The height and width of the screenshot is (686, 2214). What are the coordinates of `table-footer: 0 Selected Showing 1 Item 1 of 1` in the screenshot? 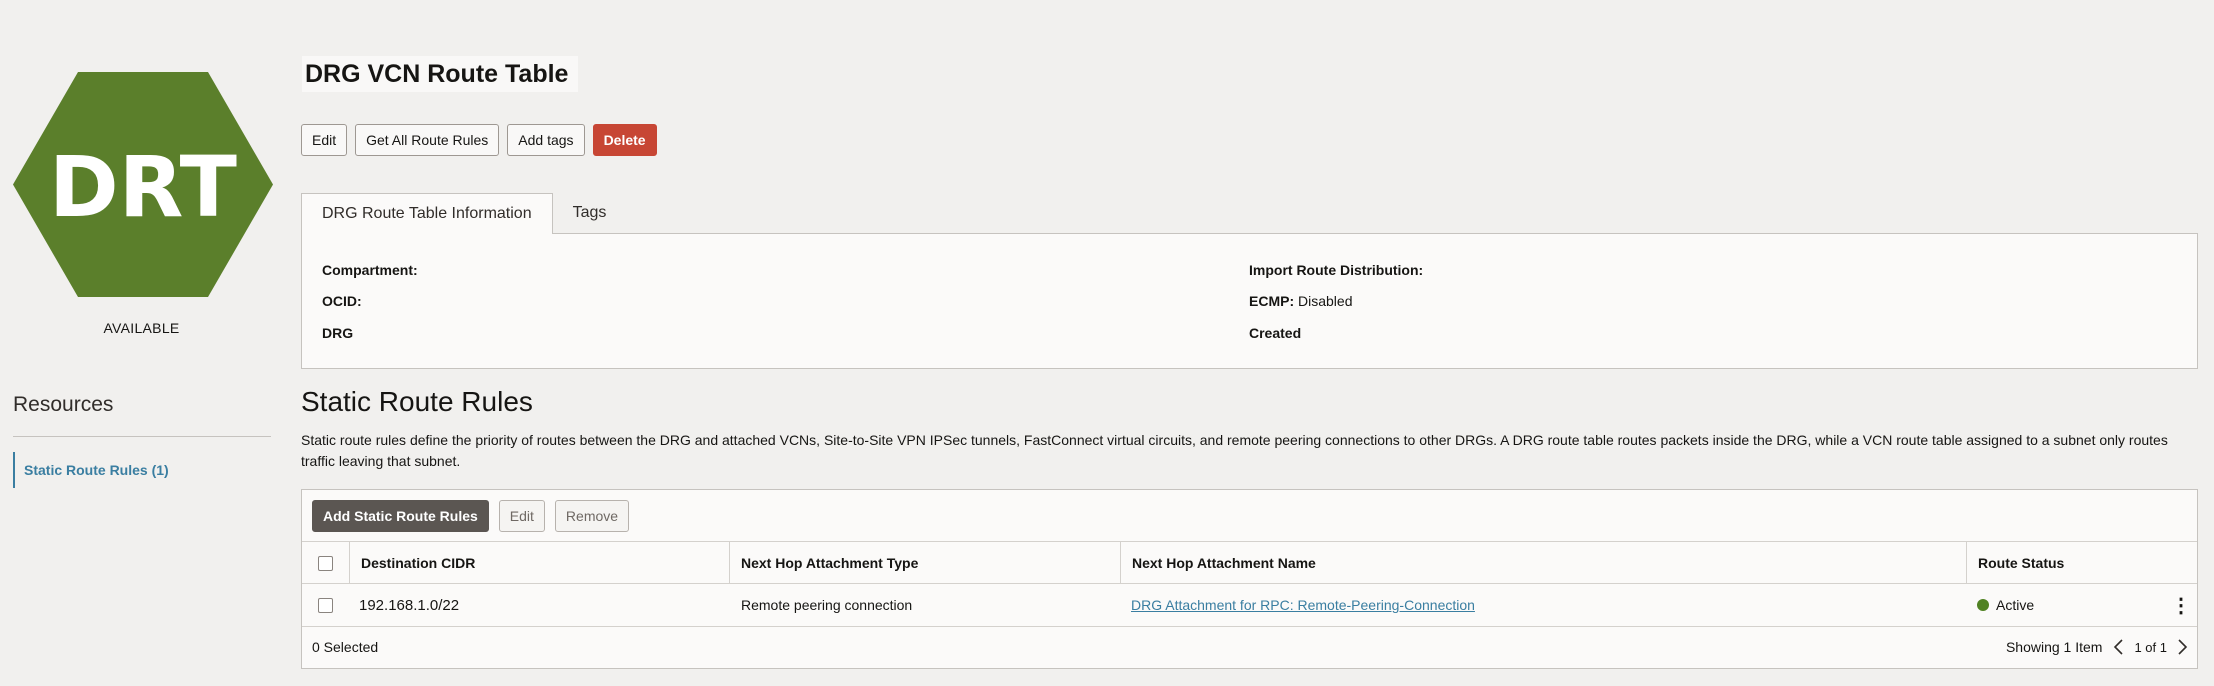 It's located at (1249, 647).